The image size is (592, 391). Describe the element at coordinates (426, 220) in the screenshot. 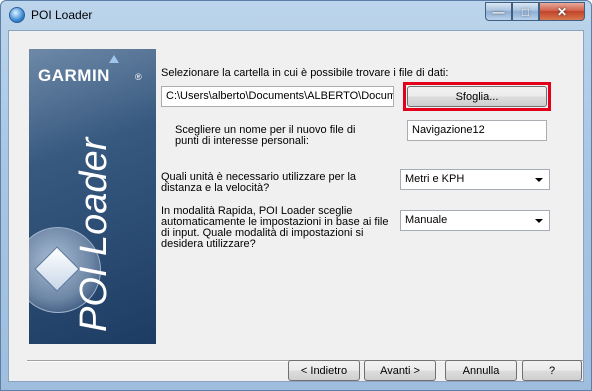

I see `mode-selected-value: Manuale` at that location.